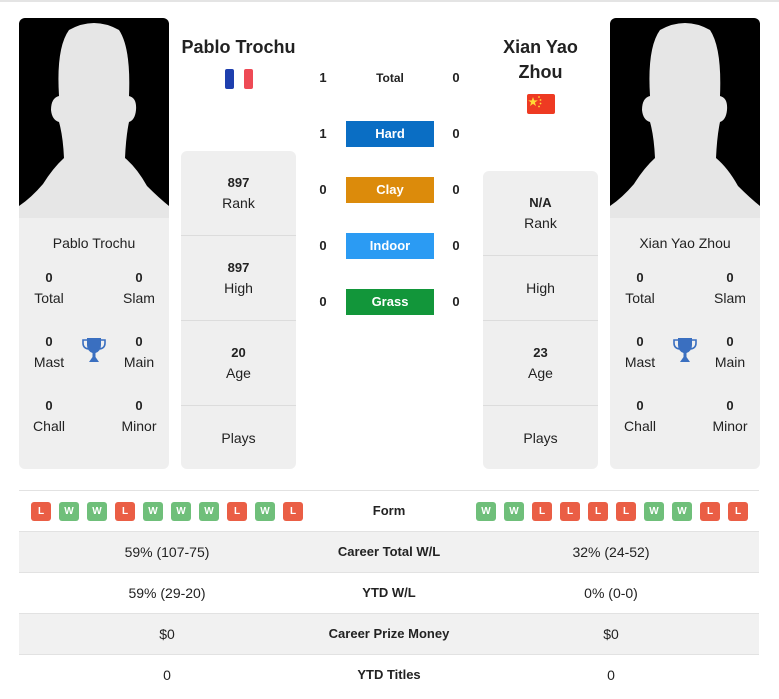 This screenshot has height=699, width=779. Describe the element at coordinates (541, 104) in the screenshot. I see `china-flag-icon` at that location.